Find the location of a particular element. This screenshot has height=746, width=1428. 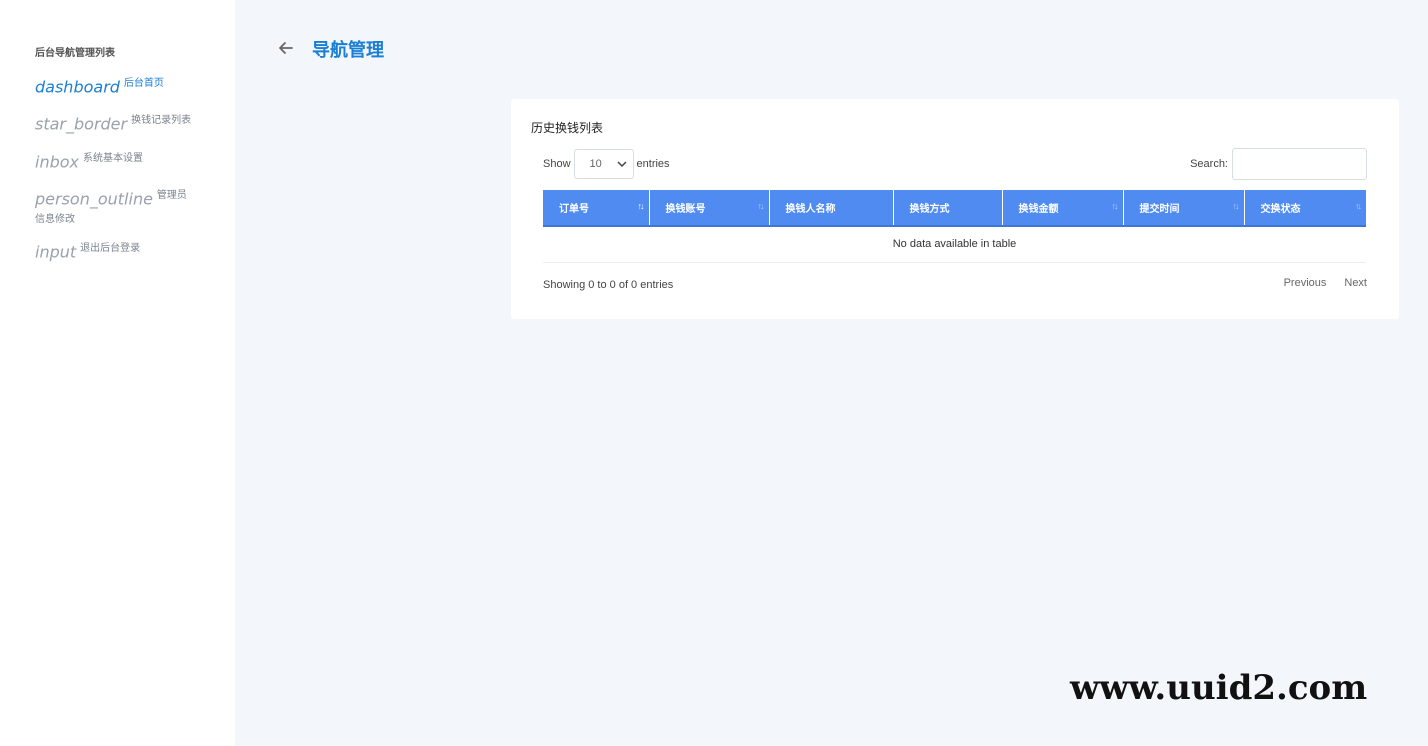

sidebar-heading: 后台导航管理列表 is located at coordinates (75, 53).